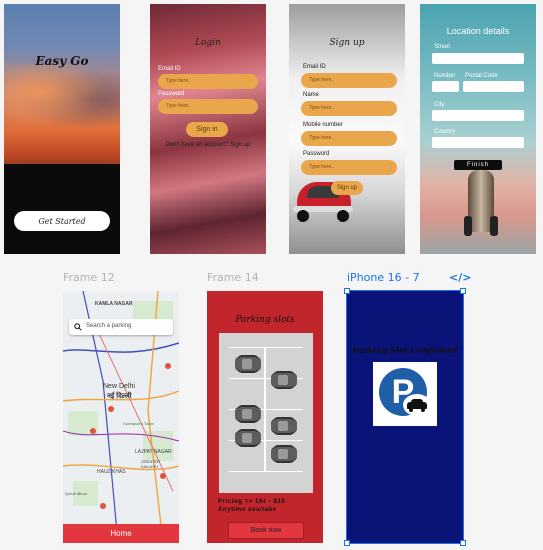 Image resolution: width=543 pixels, height=550 pixels. What do you see at coordinates (323, 125) in the screenshot?
I see `signup-mobile-label: Mobile number` at bounding box center [323, 125].